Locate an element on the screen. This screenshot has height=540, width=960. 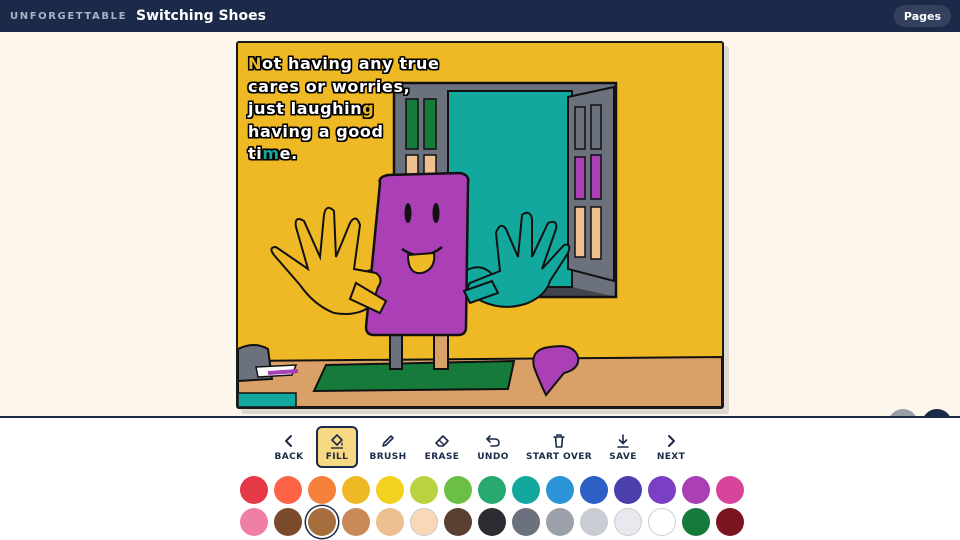
undo-button: UNDO is located at coordinates (493, 447).